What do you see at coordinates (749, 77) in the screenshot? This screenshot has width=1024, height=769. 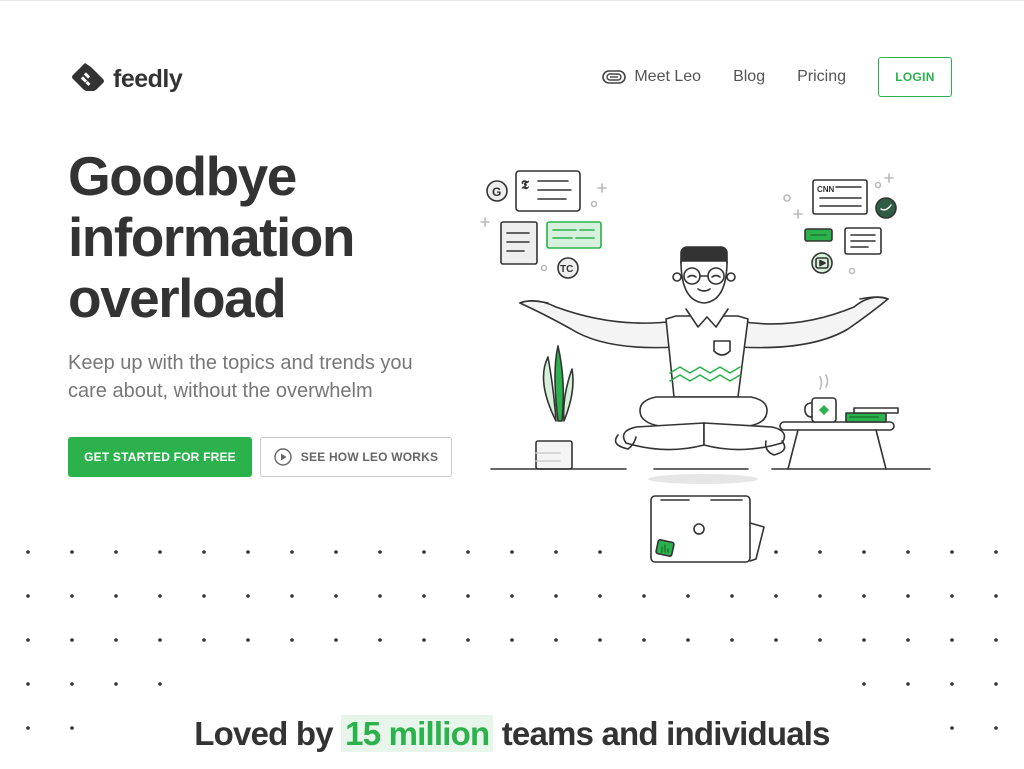 I see `nav-item-blog: Blog` at bounding box center [749, 77].